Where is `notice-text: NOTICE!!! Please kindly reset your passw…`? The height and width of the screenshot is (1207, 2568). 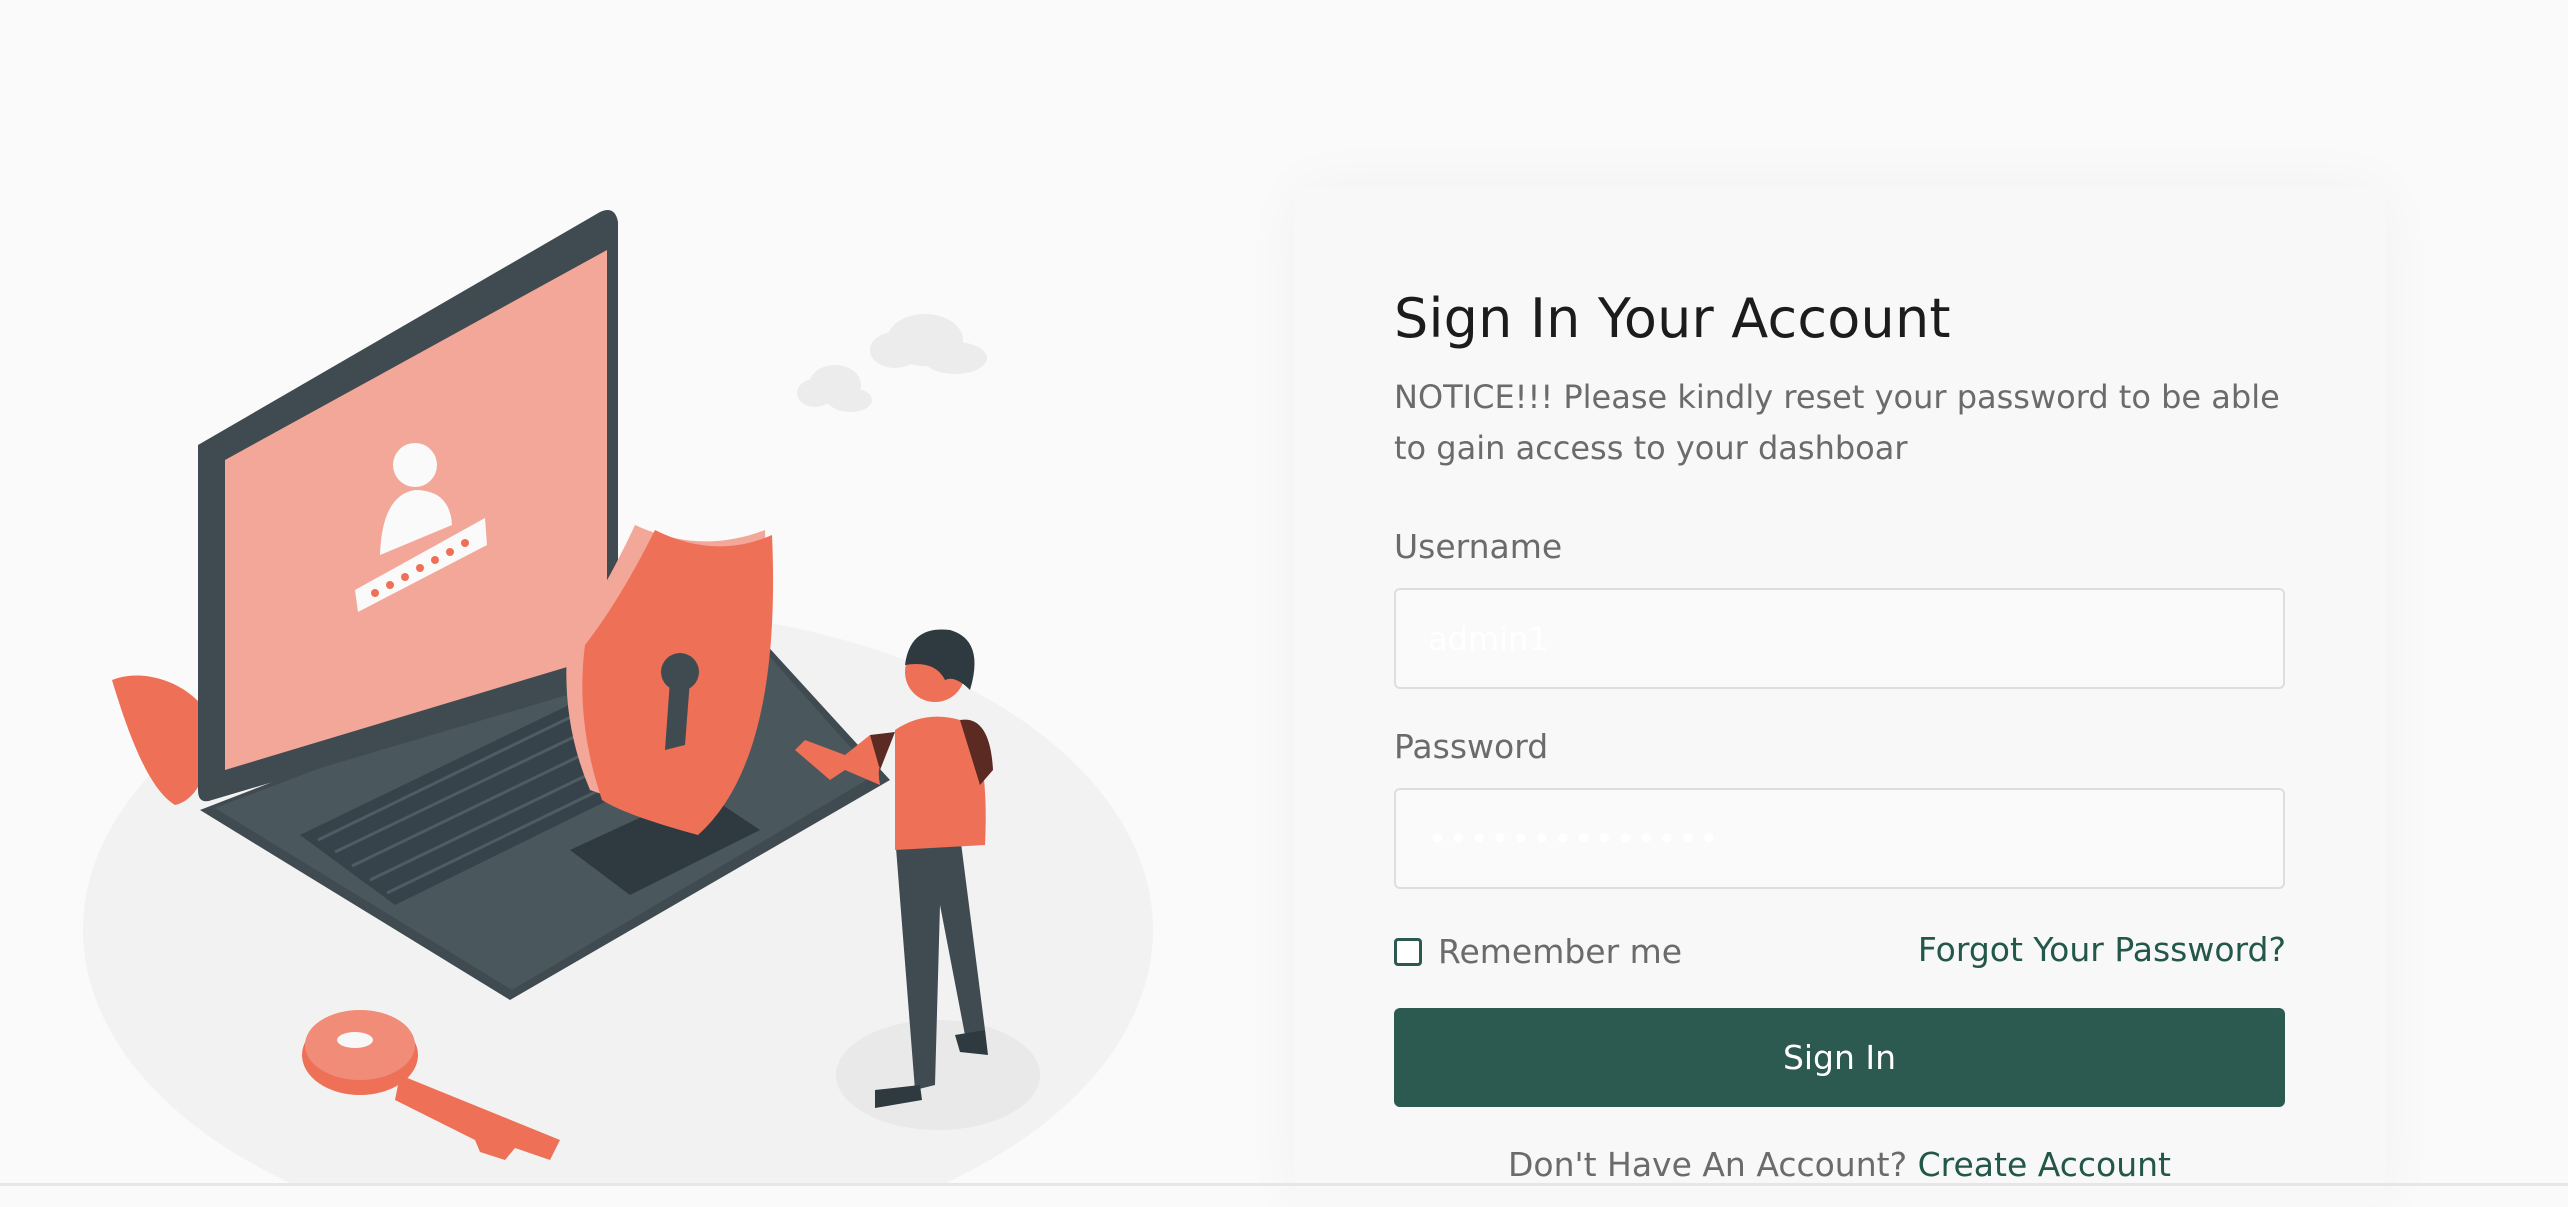 notice-text: NOTICE!!! Please kindly reset your passw… is located at coordinates (1837, 422).